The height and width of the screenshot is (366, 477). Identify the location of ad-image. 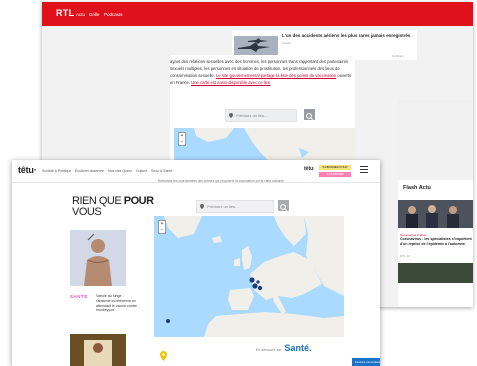
(256, 46).